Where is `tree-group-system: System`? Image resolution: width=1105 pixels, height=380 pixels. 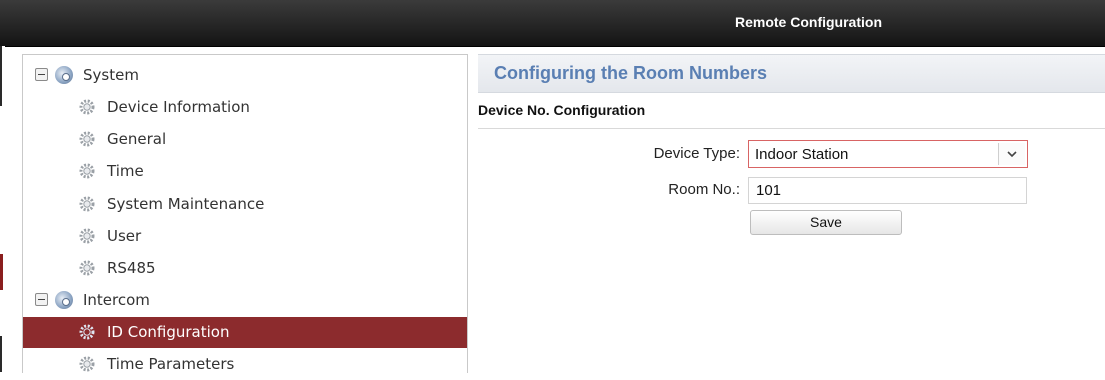
tree-group-system: System is located at coordinates (245, 75).